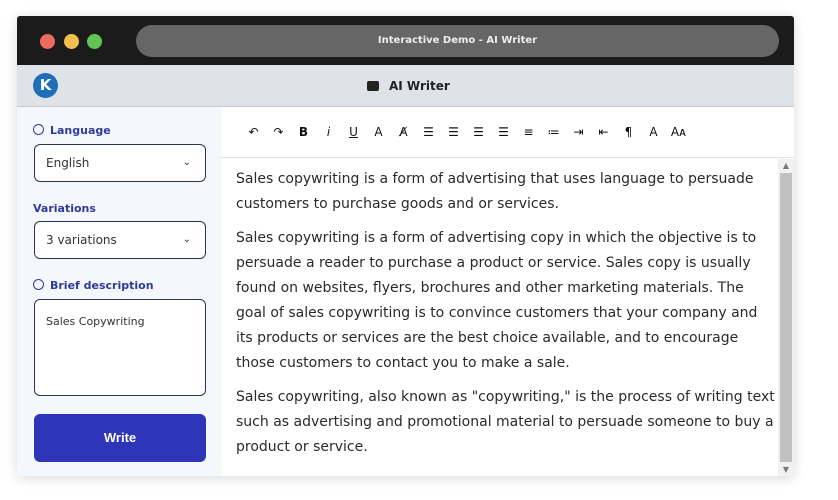 The height and width of the screenshot is (500, 838). I want to click on app-header: K AI Writer, so click(405, 86).